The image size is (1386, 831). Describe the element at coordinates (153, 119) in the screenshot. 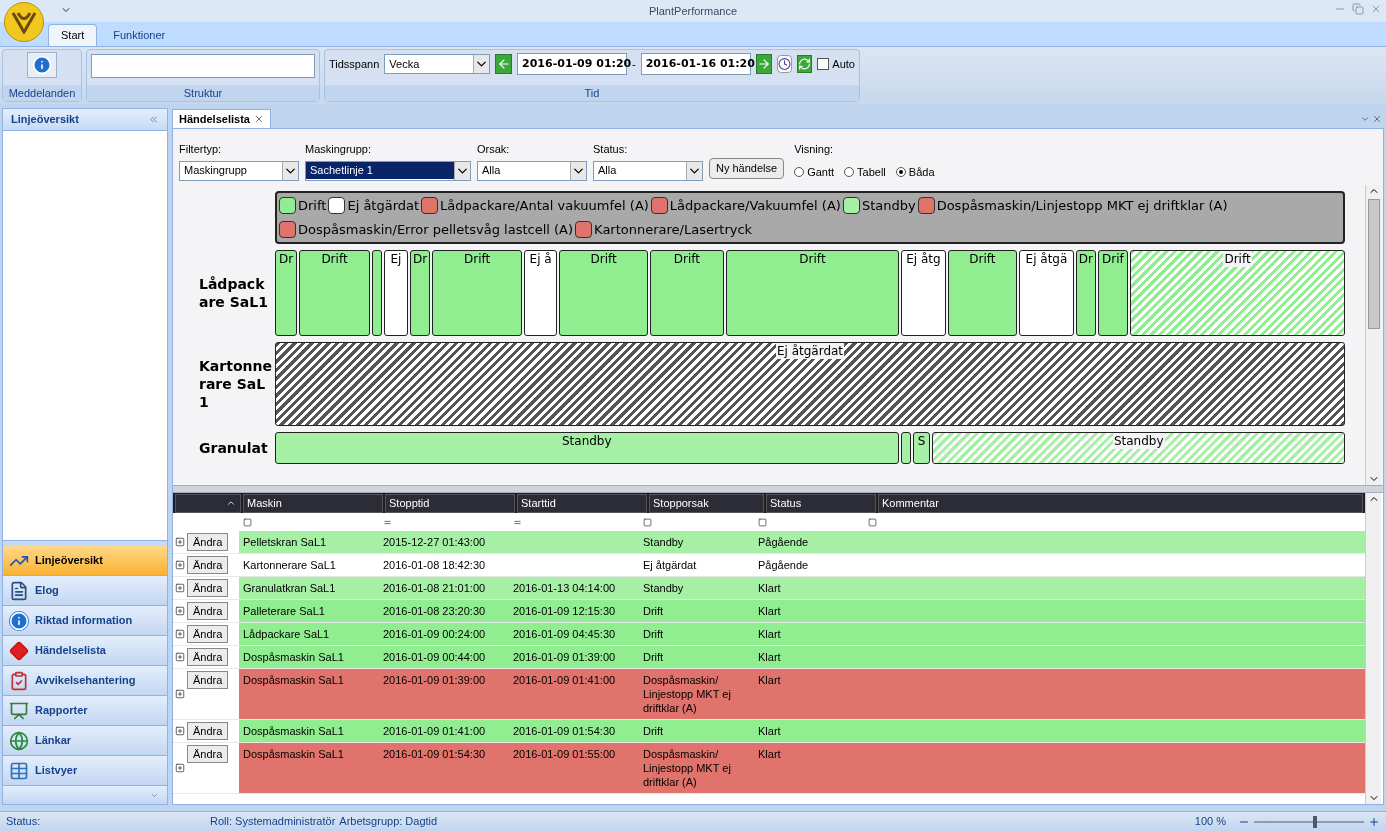

I see `collapse-icon` at that location.